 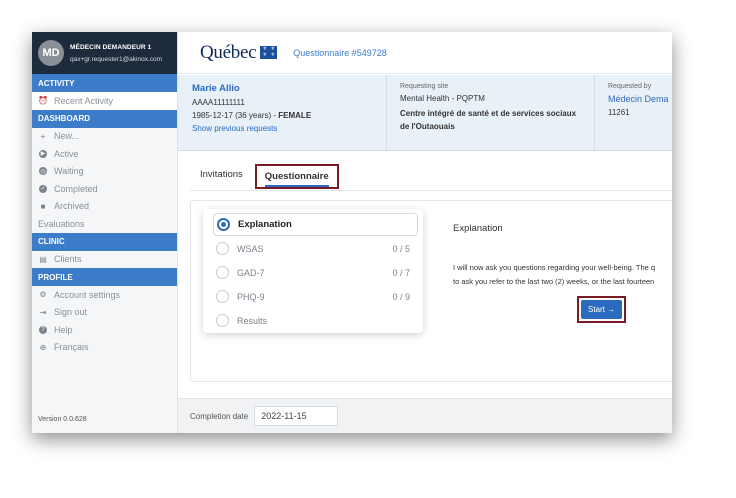 I want to click on tab-invitations: Invitations, so click(x=221, y=176).